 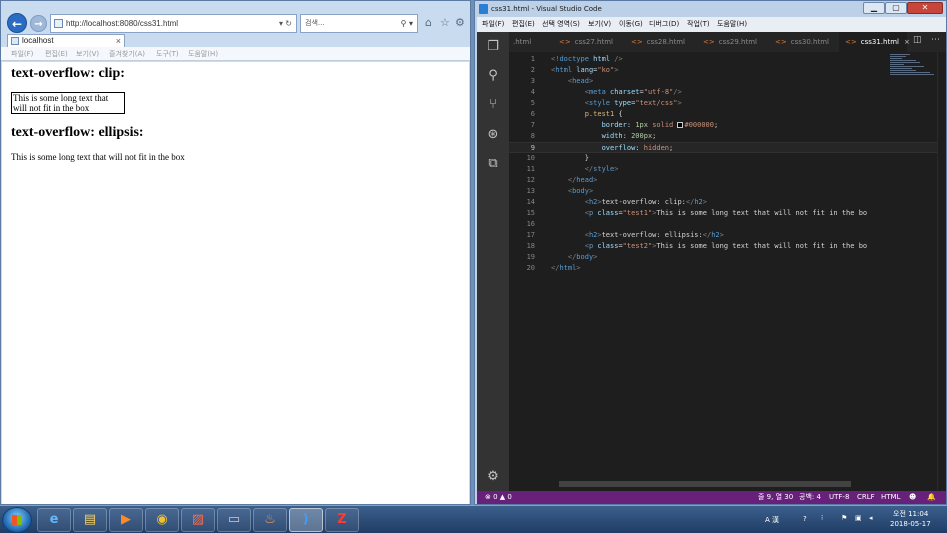 I want to click on media-player-icon: ▶, so click(x=126, y=520).